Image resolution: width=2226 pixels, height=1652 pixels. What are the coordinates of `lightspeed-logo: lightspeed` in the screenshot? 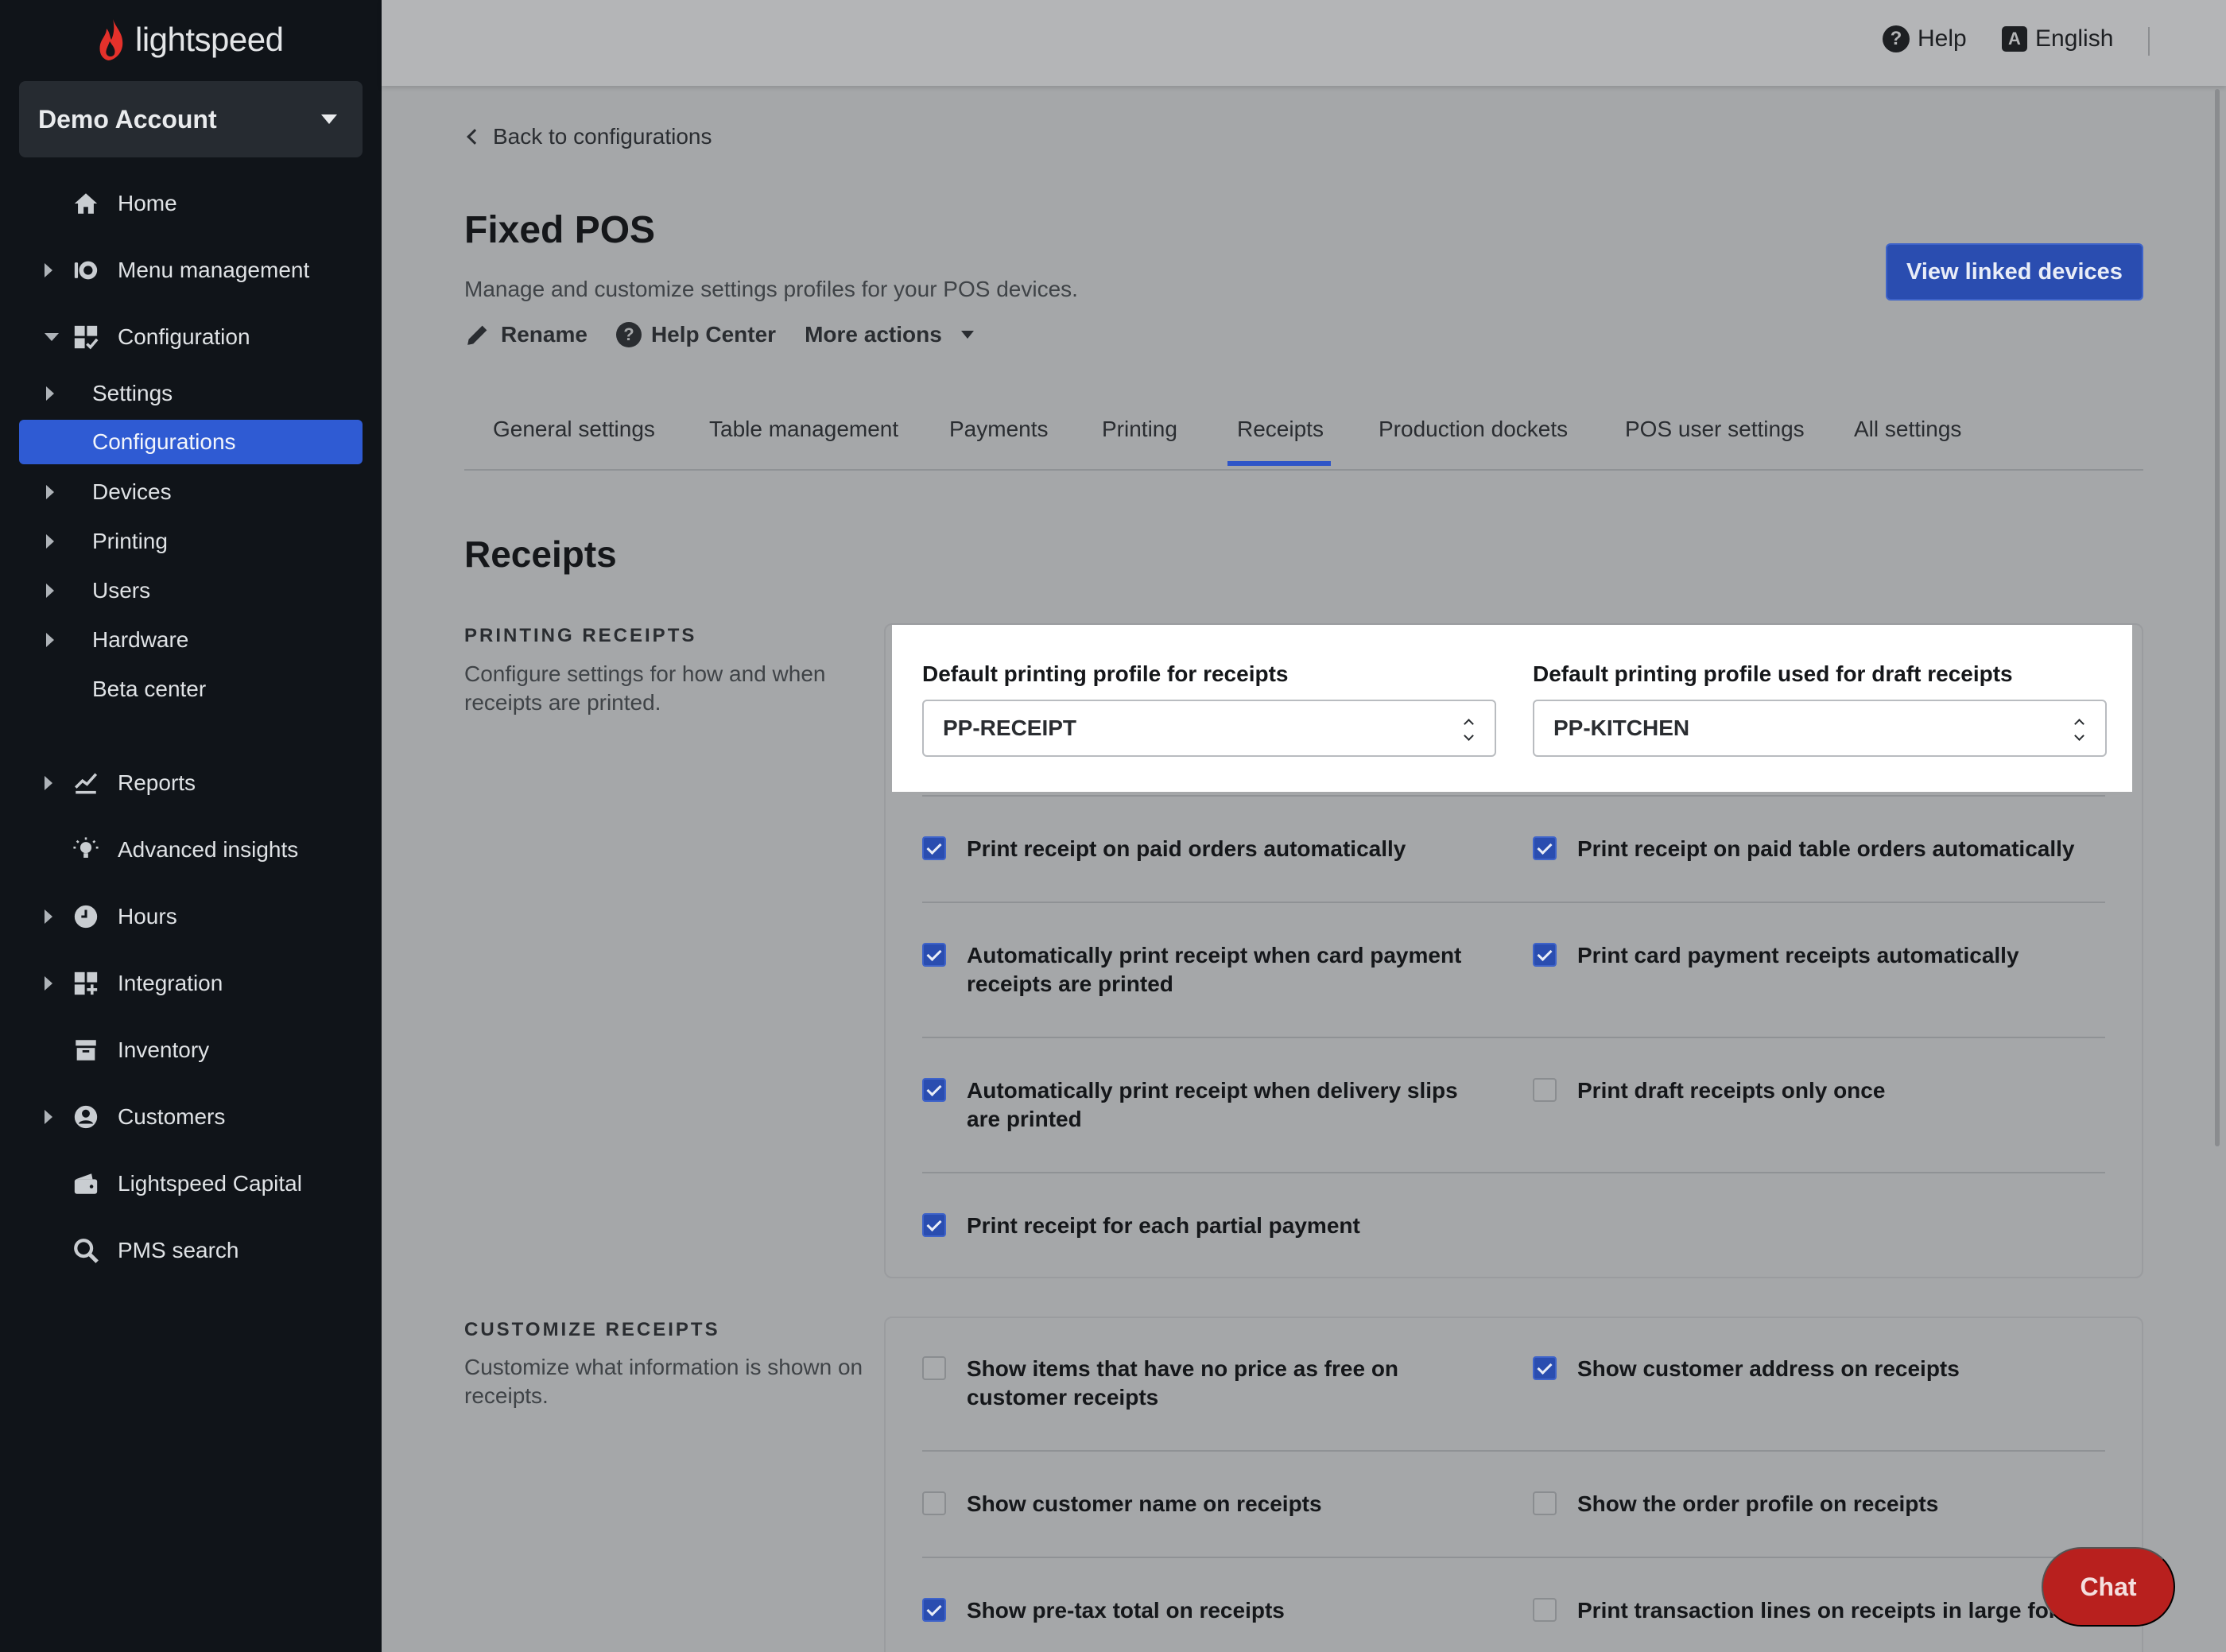 It's located at (189, 40).